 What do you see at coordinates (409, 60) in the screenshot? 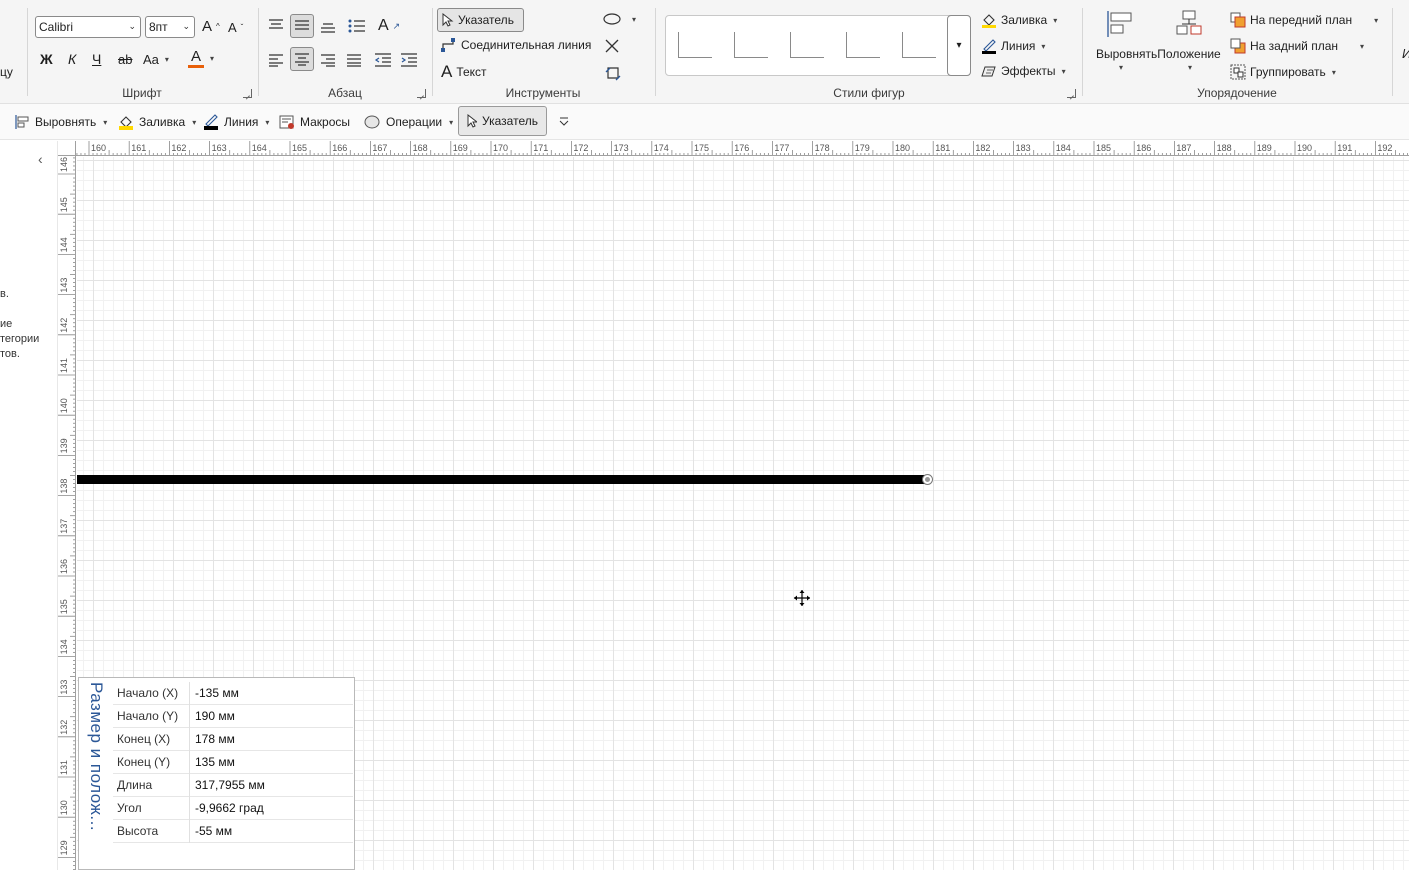
I see `increase-indent-icon` at bounding box center [409, 60].